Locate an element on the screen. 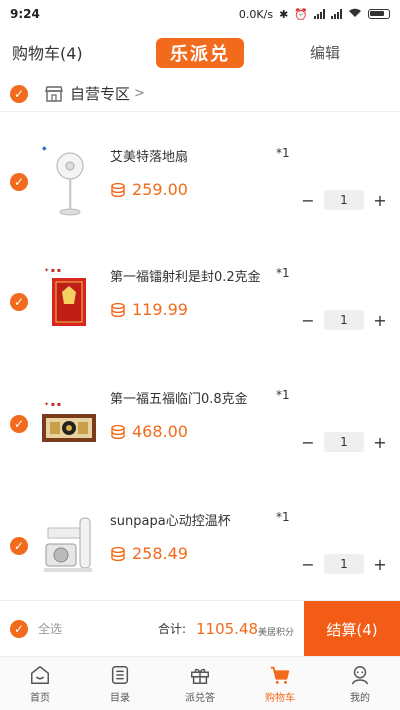 This screenshot has height=710, width=400. tab-label: 我的 is located at coordinates (360, 698).